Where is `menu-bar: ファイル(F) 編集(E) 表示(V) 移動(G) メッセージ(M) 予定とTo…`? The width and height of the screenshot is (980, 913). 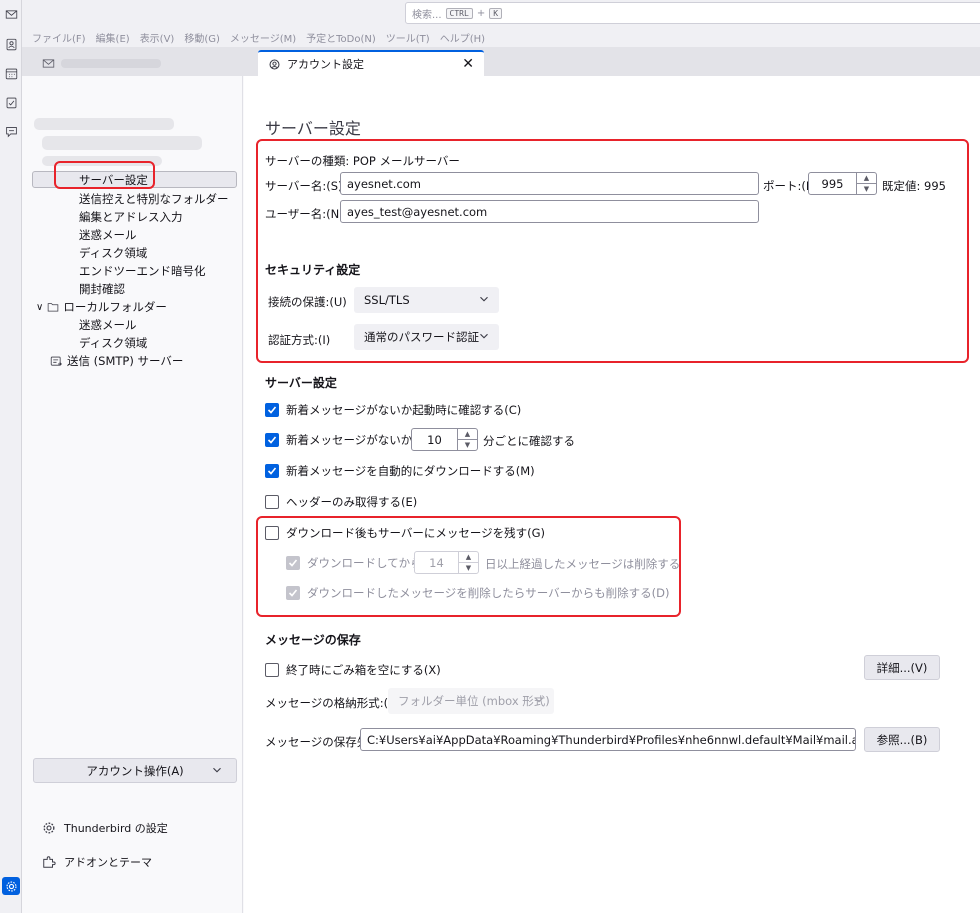
menu-bar: ファイル(F) 編集(E) 表示(V) 移動(G) メッセージ(M) 予定とTo… is located at coordinates (501, 37).